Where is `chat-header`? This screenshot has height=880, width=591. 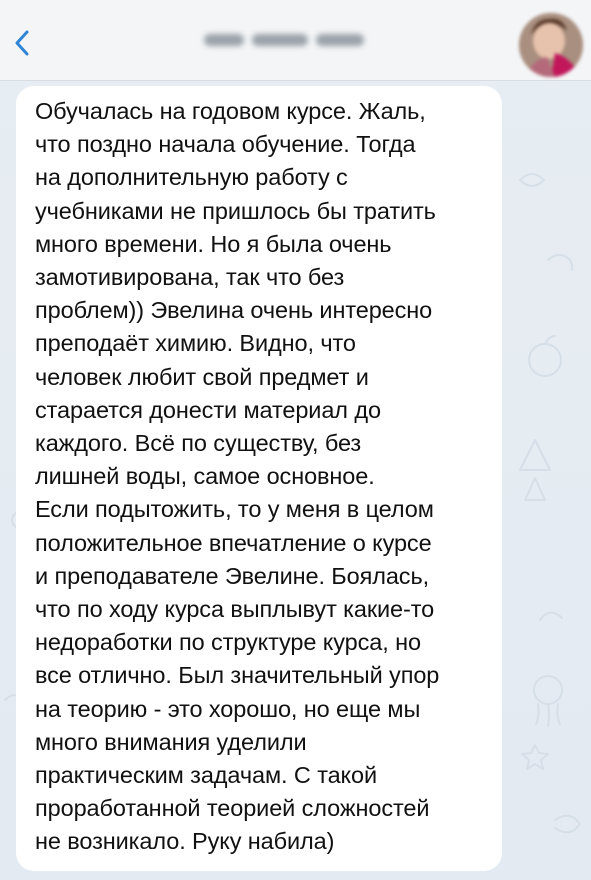
chat-header is located at coordinates (295, 40).